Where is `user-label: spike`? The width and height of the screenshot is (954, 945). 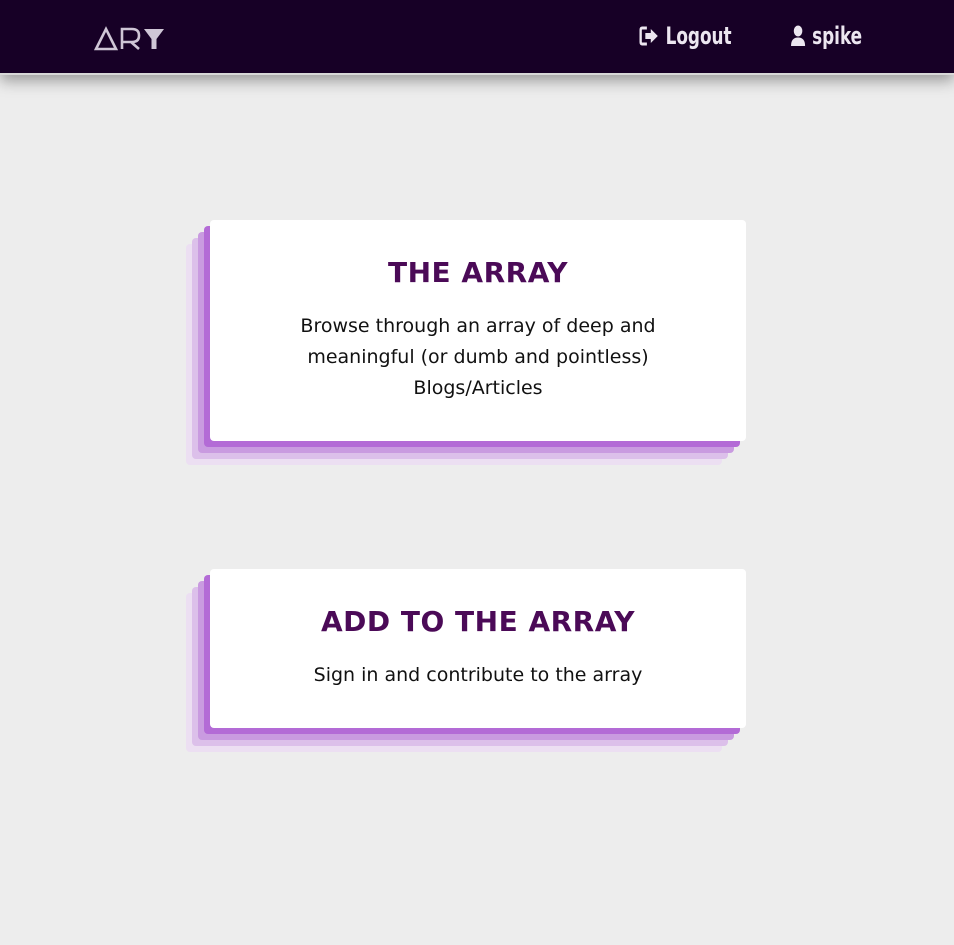 user-label: spike is located at coordinates (837, 36).